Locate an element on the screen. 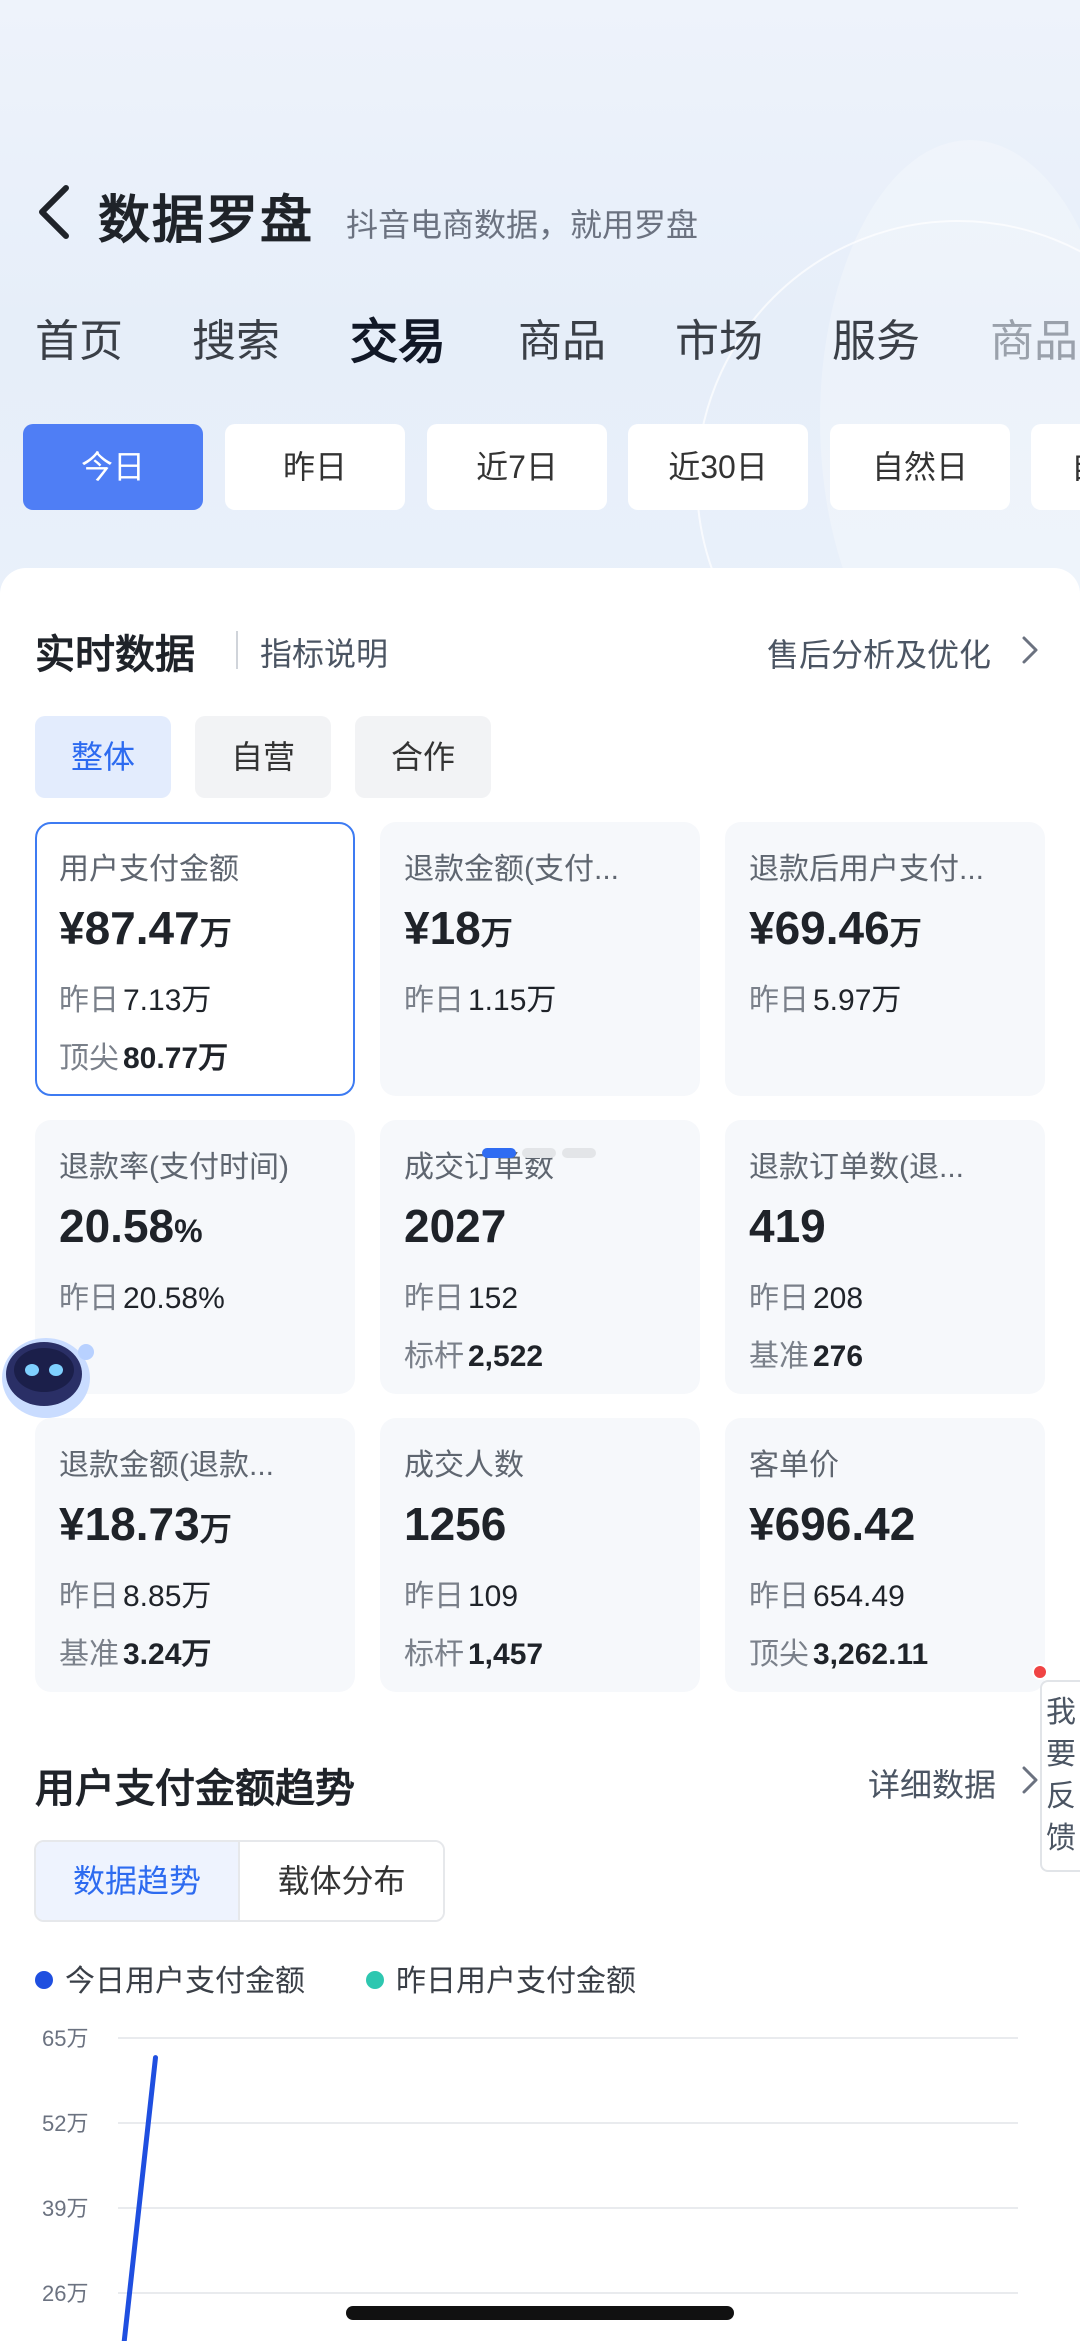 The height and width of the screenshot is (2341, 1080). metric-yesterday: 昨日 152 is located at coordinates (461, 1298).